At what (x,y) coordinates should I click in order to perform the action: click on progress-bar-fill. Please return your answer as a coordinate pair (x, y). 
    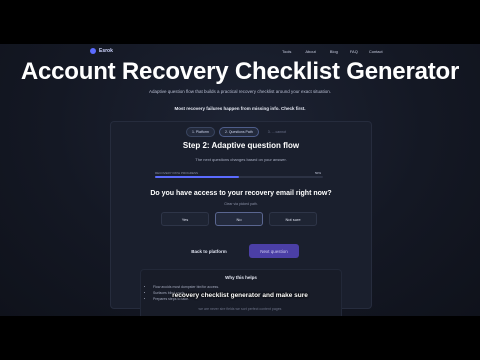
    Looking at the image, I should click on (197, 177).